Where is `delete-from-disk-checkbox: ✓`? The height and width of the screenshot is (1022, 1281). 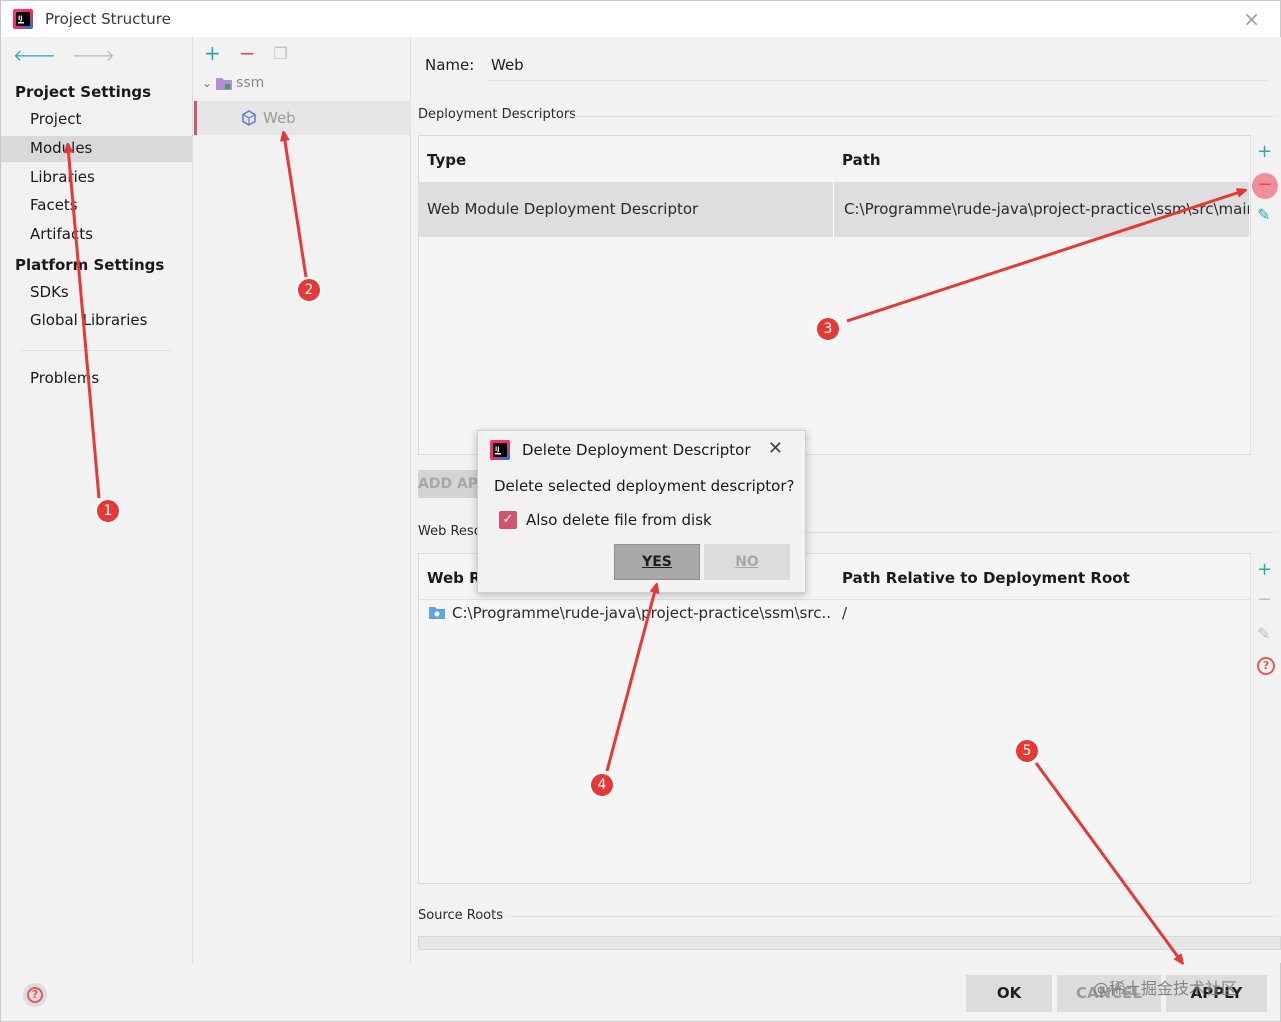
delete-from-disk-checkbox: ✓ is located at coordinates (508, 520).